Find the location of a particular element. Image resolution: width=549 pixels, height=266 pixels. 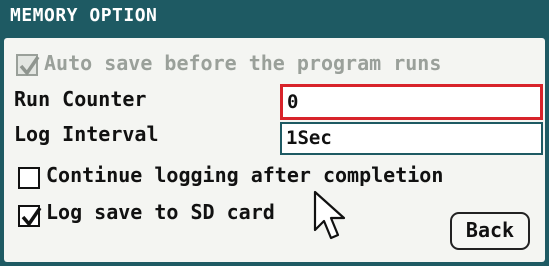

continue-logging-label: Continue logging after completion is located at coordinates (245, 175).